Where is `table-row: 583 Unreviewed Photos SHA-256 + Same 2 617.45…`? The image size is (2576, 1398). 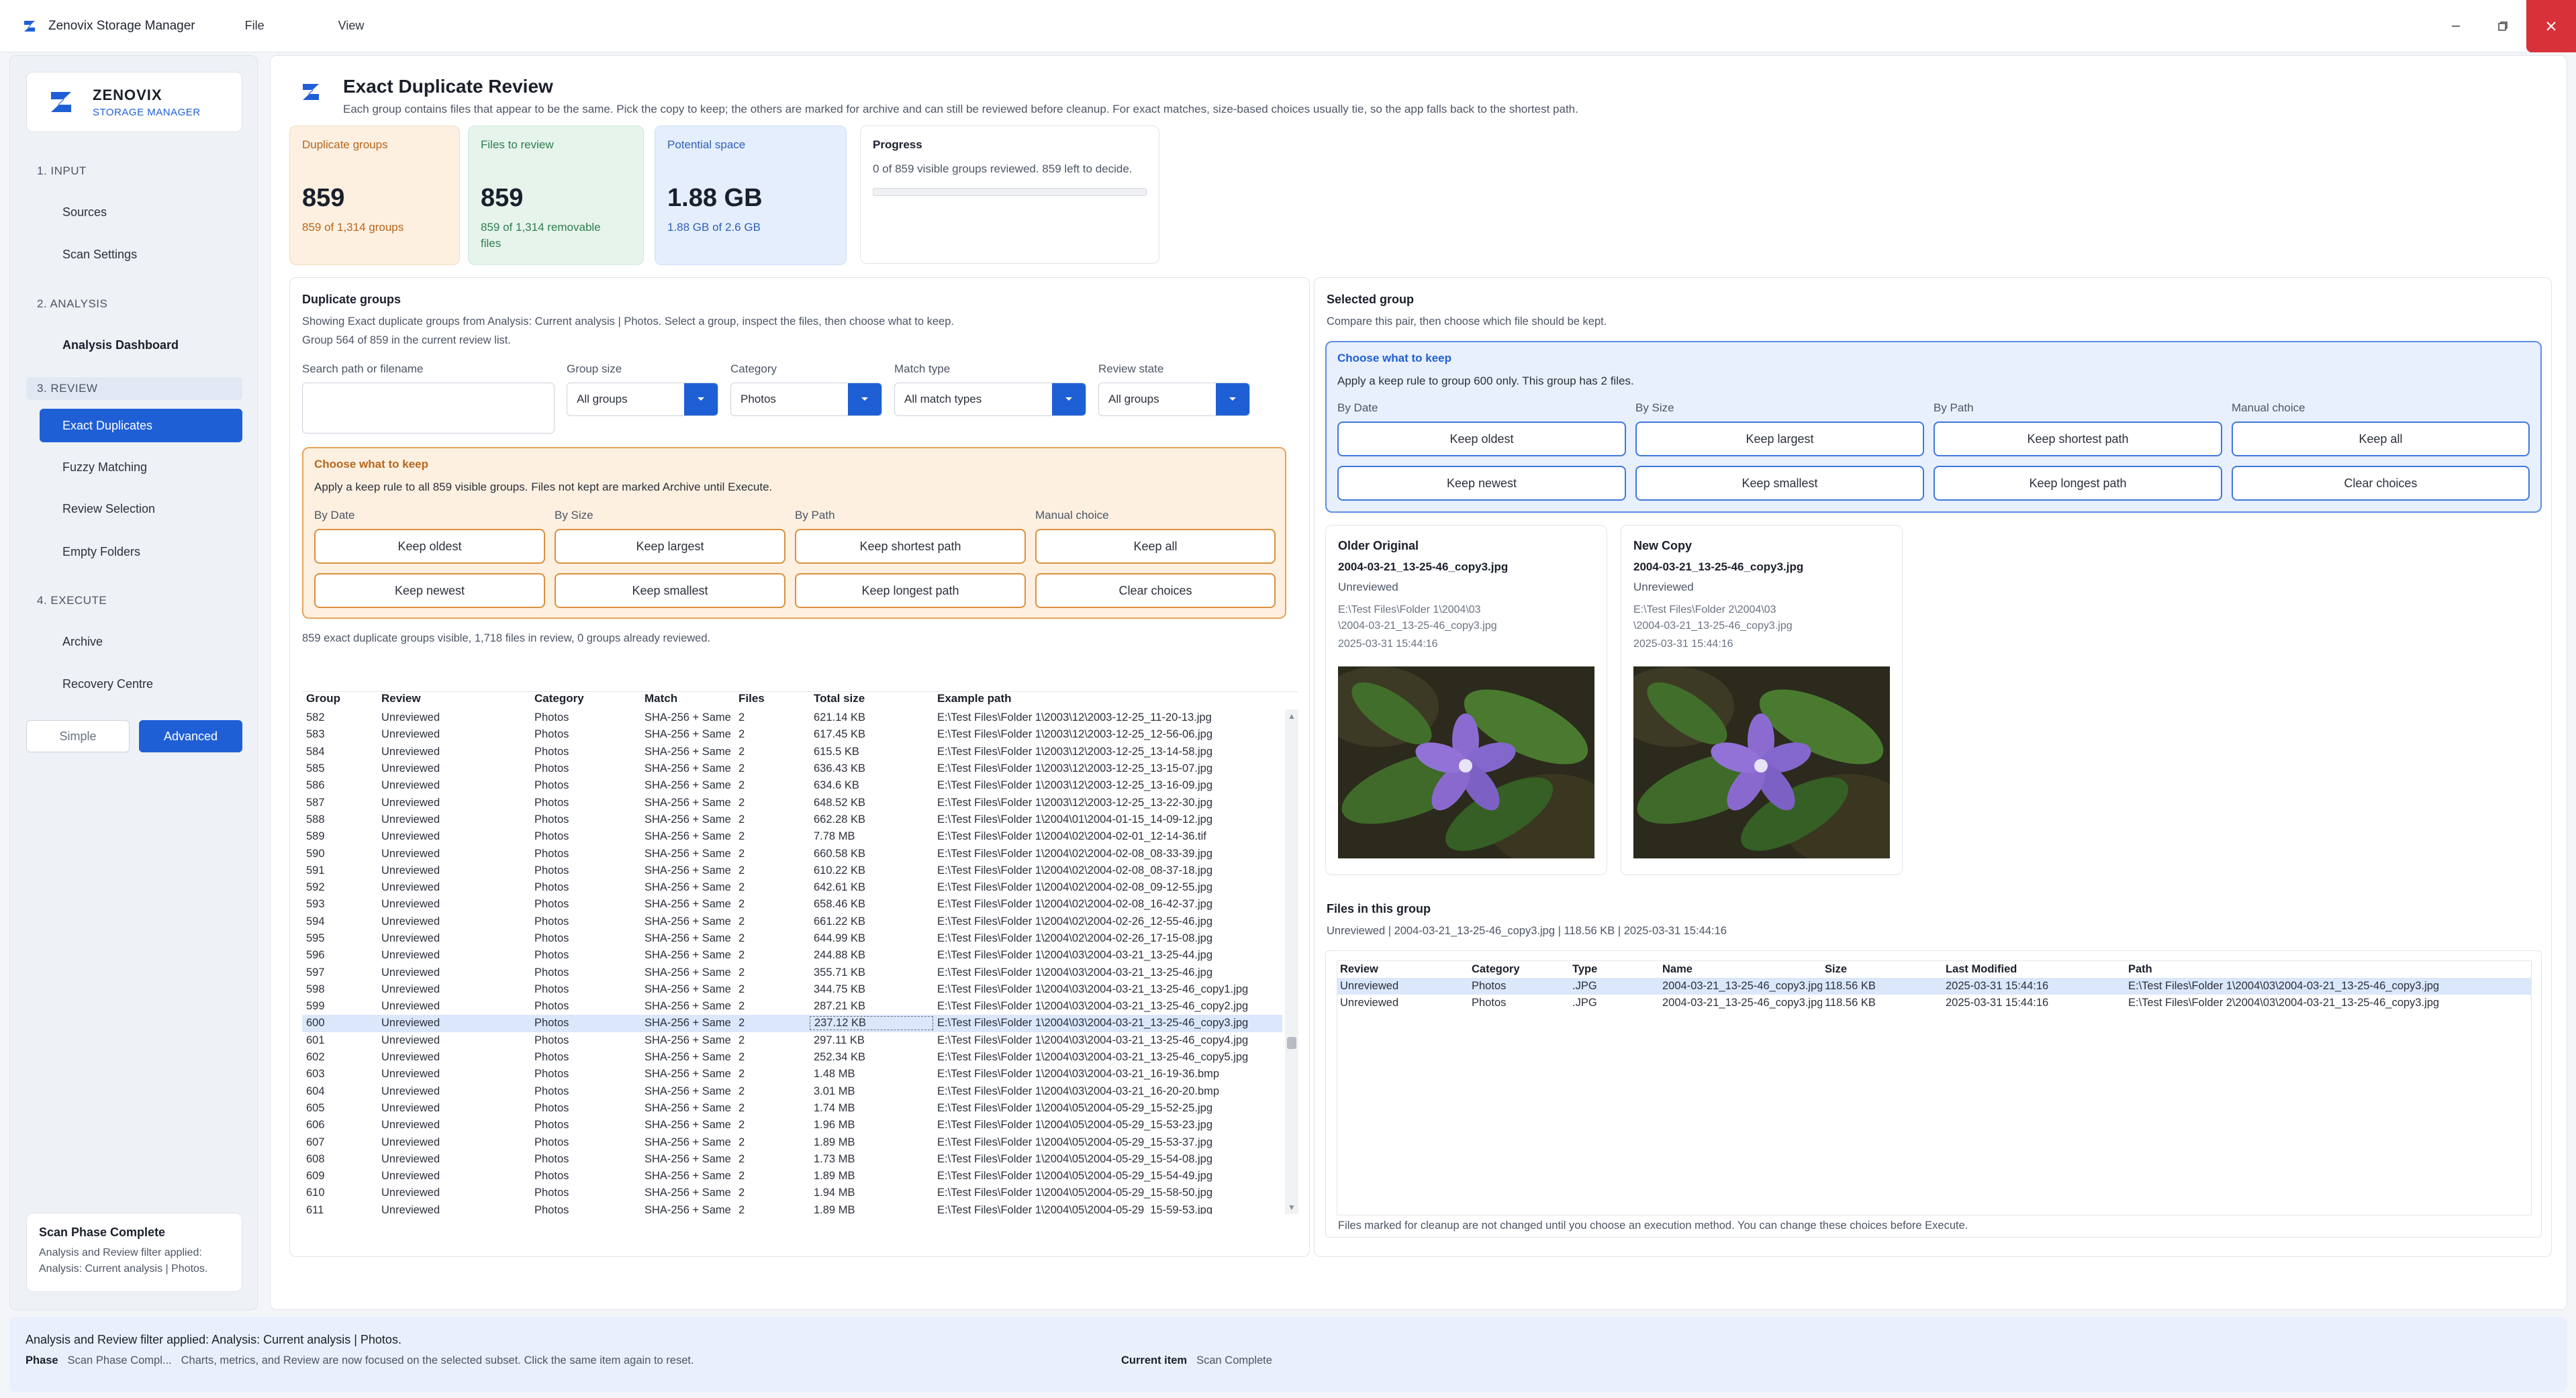
table-row: 583 Unreviewed Photos SHA-256 + Same 2 617.45… is located at coordinates (792, 735).